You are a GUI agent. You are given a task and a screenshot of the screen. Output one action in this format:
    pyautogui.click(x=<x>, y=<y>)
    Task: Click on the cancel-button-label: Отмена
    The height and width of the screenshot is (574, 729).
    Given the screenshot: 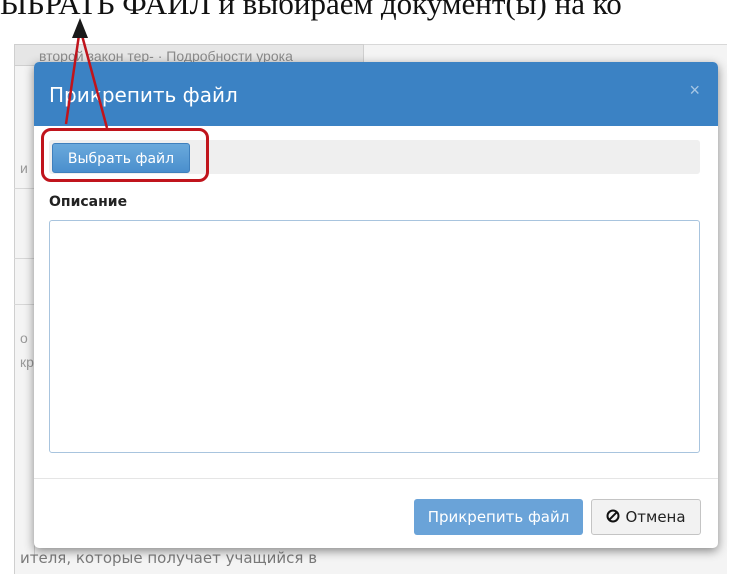 What is the action you would take?
    pyautogui.click(x=655, y=517)
    